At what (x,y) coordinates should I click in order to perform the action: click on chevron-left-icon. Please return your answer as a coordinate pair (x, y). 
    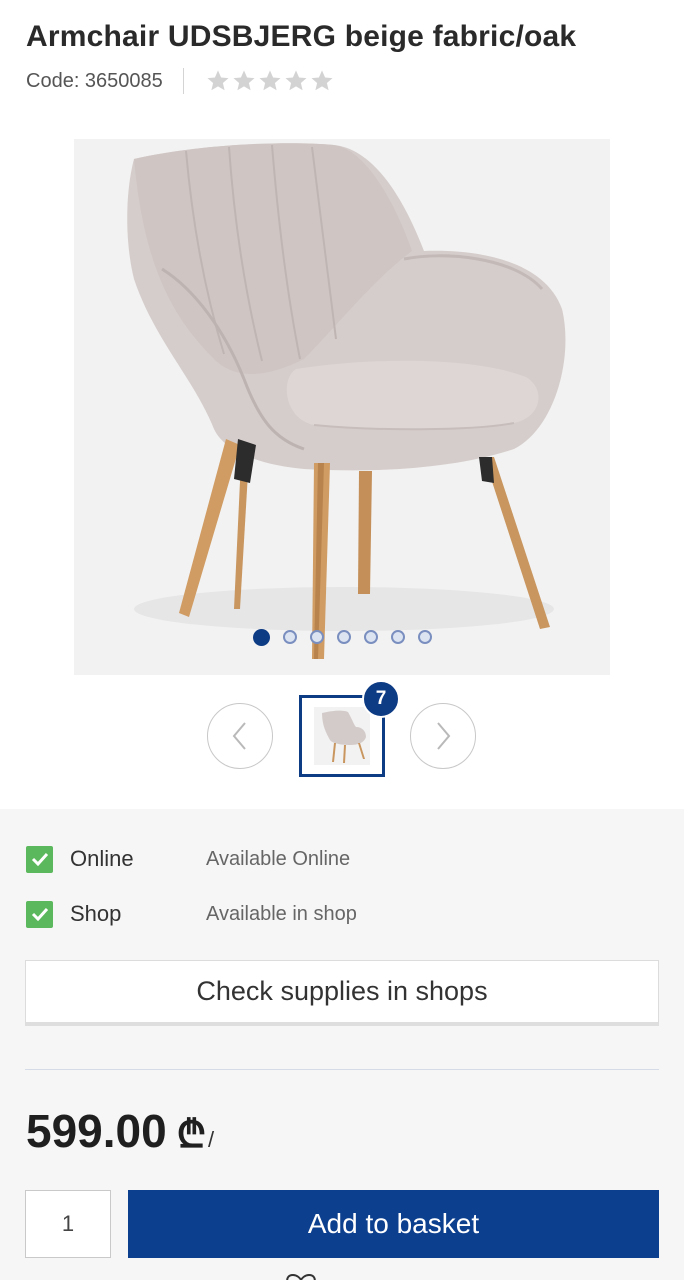
    Looking at the image, I should click on (239, 736).